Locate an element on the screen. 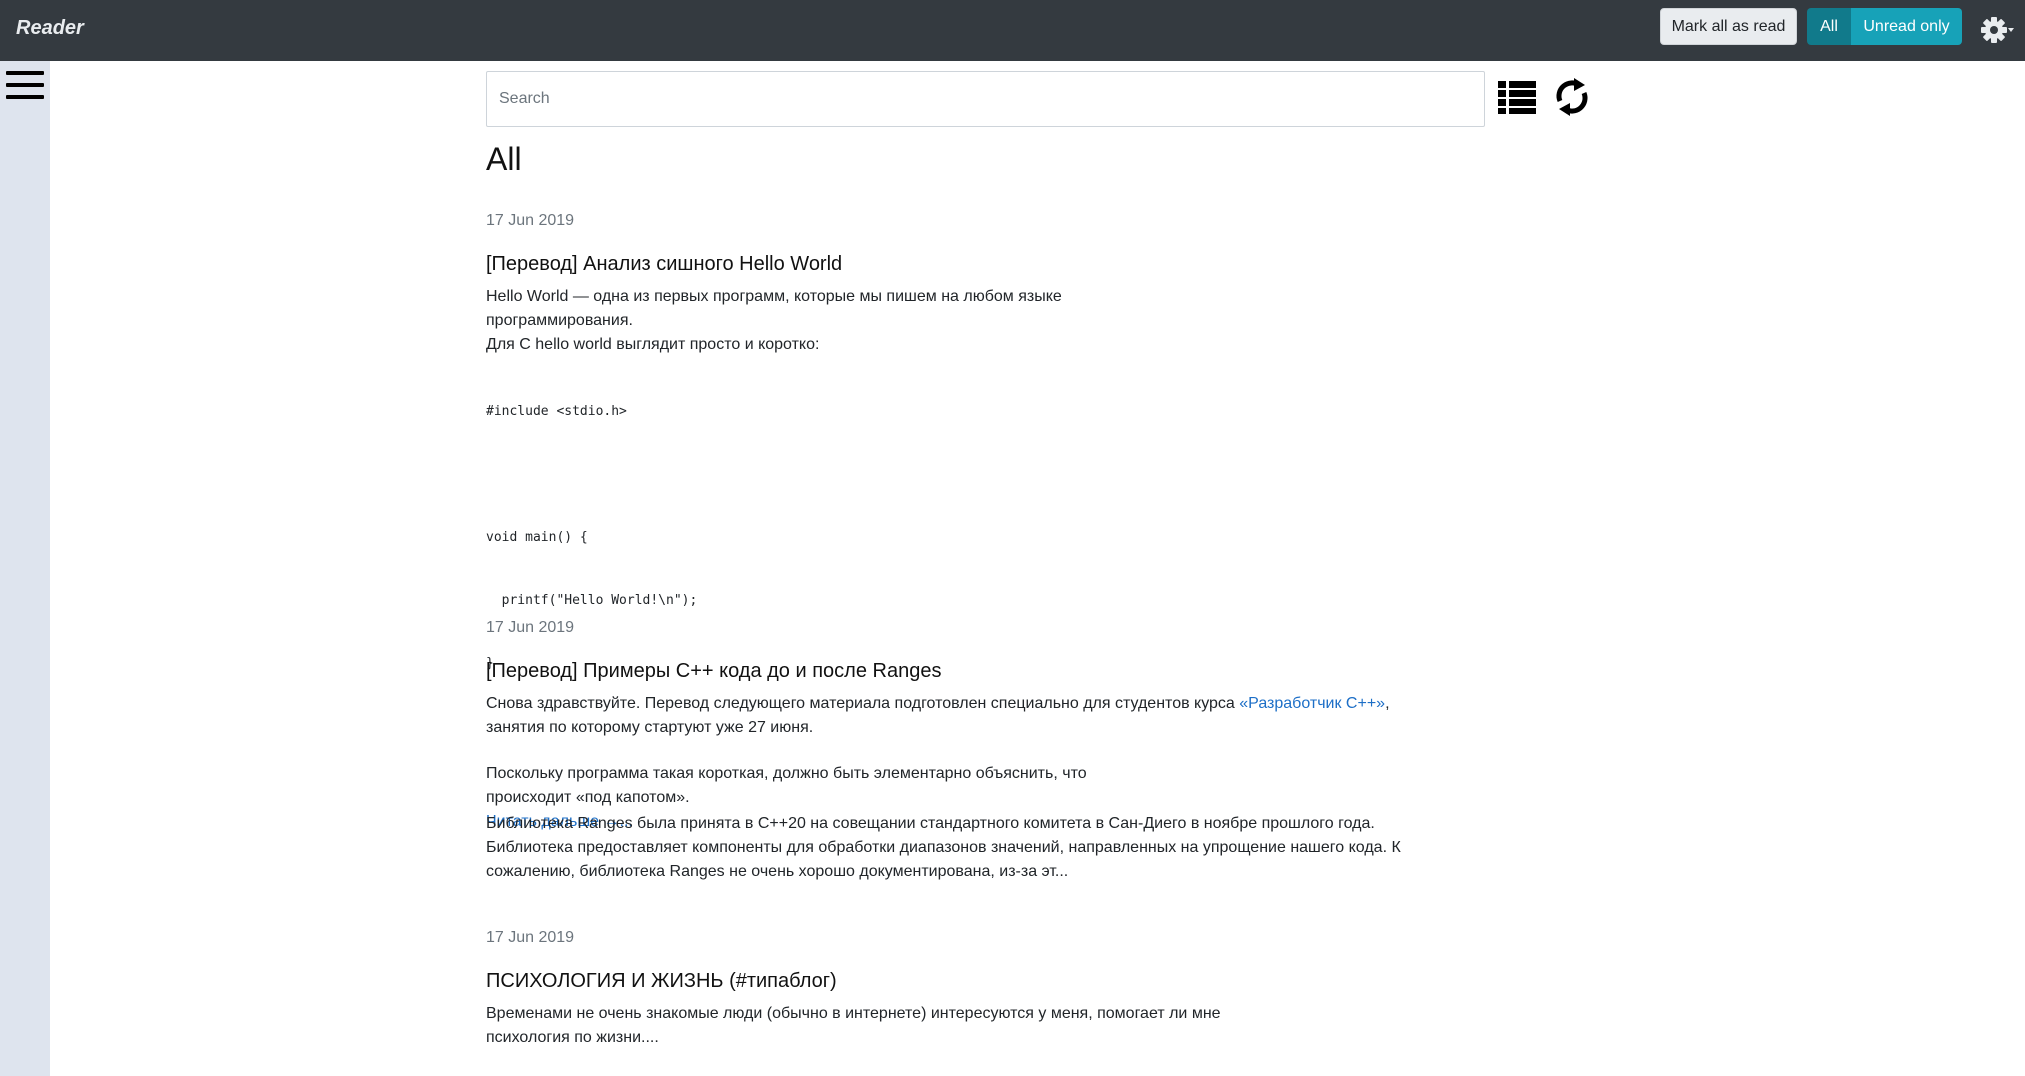 This screenshot has width=2025, height=1076. hamburger-icon is located at coordinates (25, 86).